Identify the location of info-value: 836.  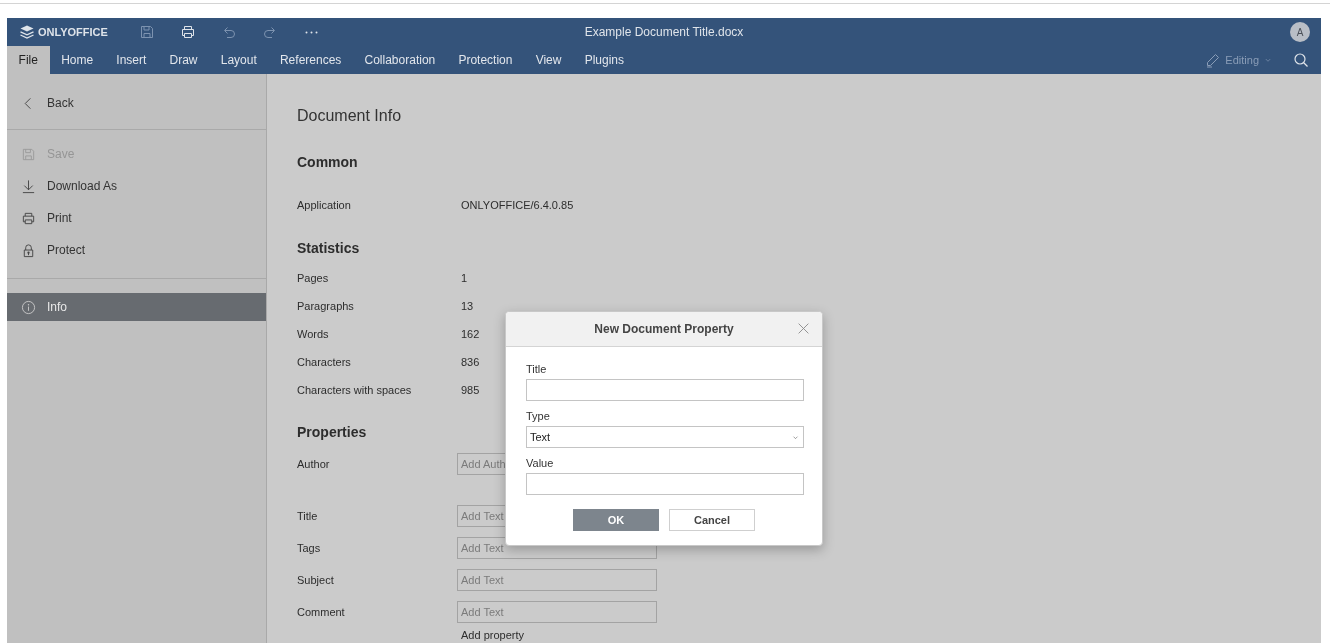
(470, 362).